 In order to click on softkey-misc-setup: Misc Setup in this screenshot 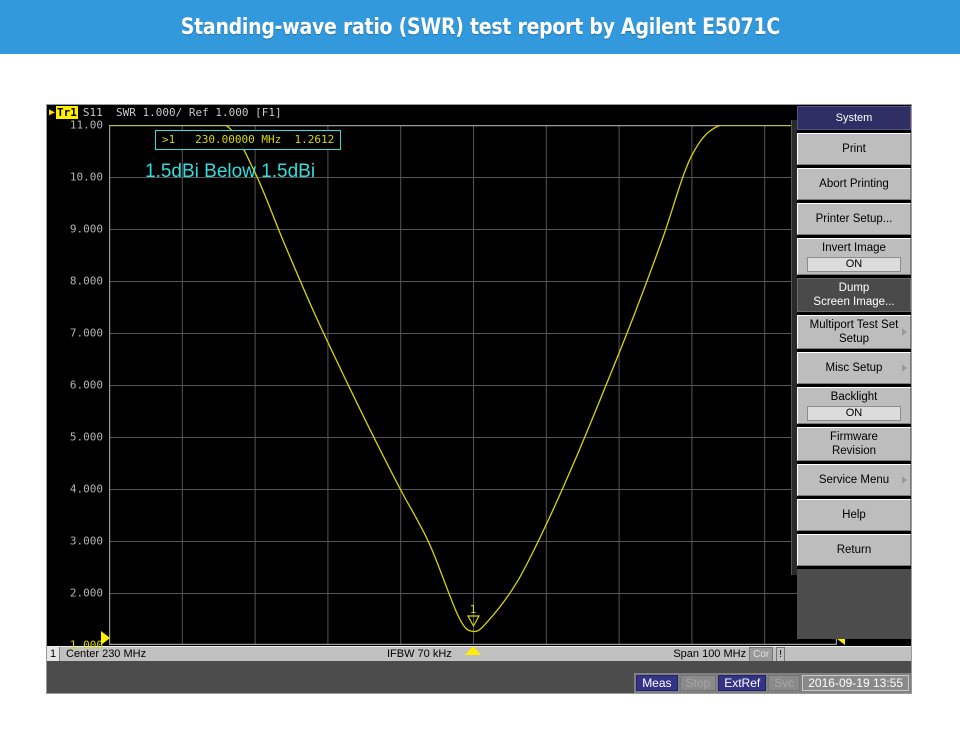, I will do `click(854, 368)`.